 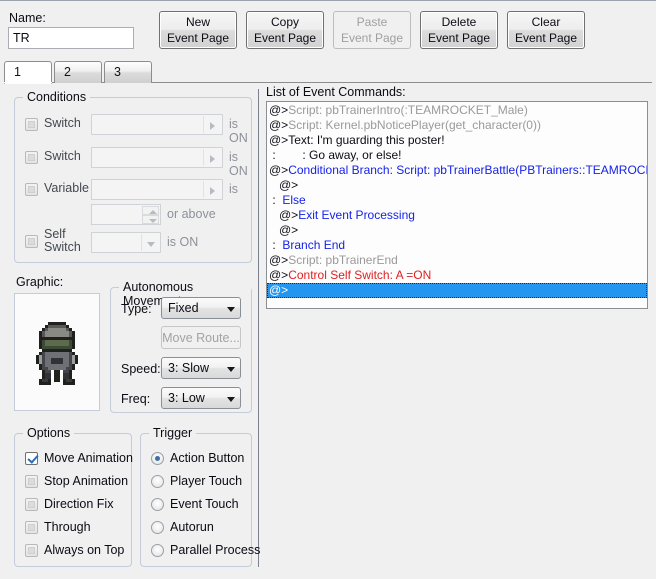 What do you see at coordinates (28, 82) in the screenshot?
I see `active-tab-underline` at bounding box center [28, 82].